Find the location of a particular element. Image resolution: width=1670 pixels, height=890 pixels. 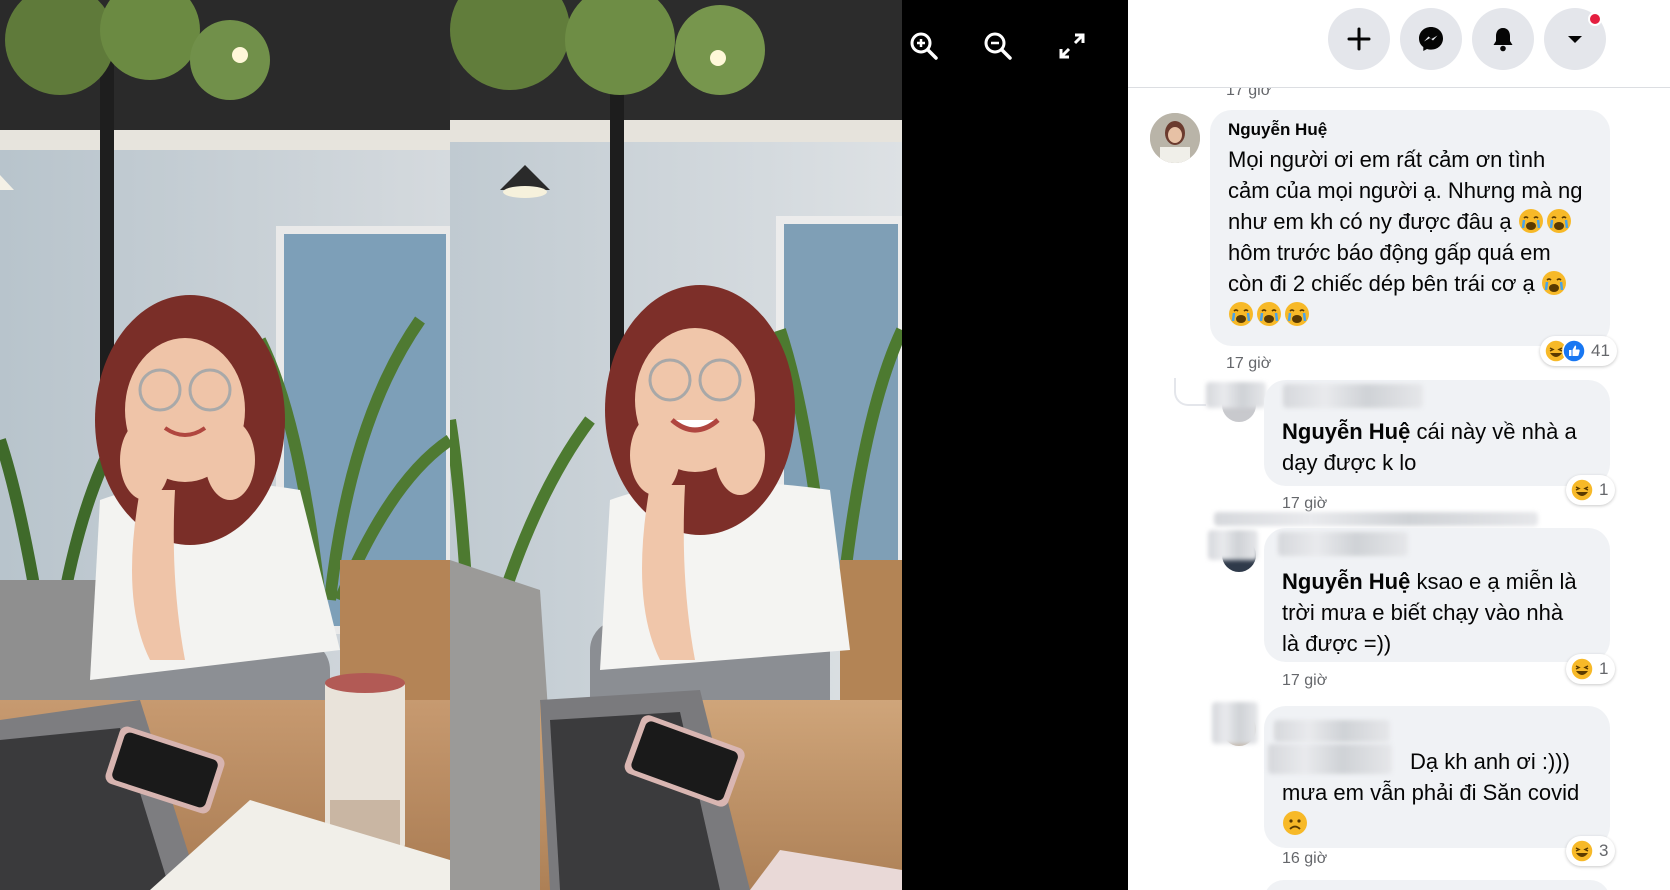

redacted-mention is located at coordinates (1330, 759).